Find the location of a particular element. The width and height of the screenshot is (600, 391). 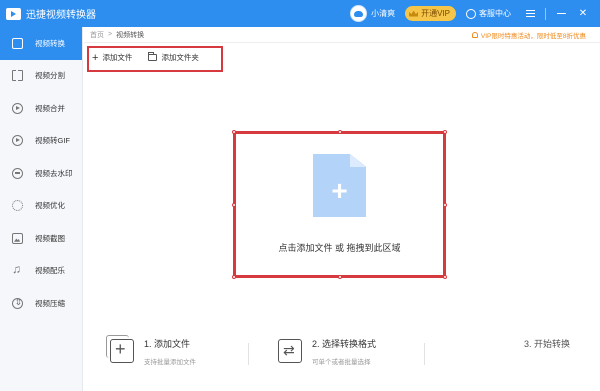

title-bar-actions: 小清爽 开通VIP 客服中心 ✕ is located at coordinates (475, 13).